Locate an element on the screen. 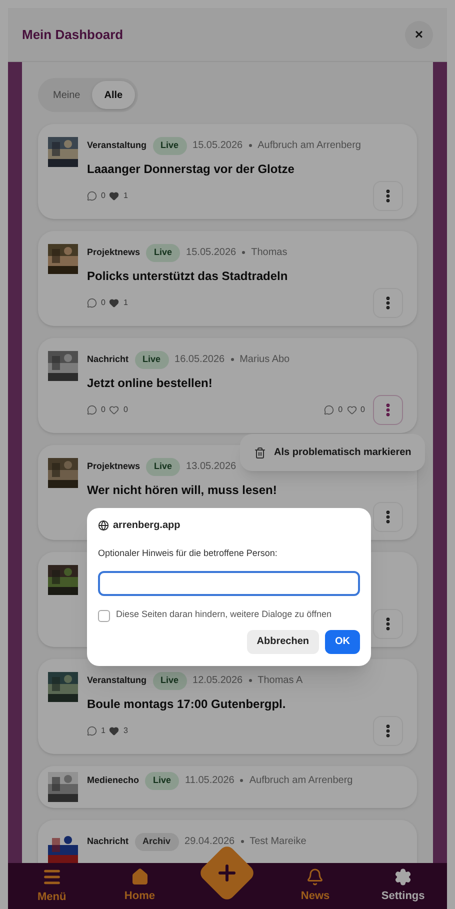 The height and width of the screenshot is (909, 455). post-author: Test Mareike is located at coordinates (278, 842).